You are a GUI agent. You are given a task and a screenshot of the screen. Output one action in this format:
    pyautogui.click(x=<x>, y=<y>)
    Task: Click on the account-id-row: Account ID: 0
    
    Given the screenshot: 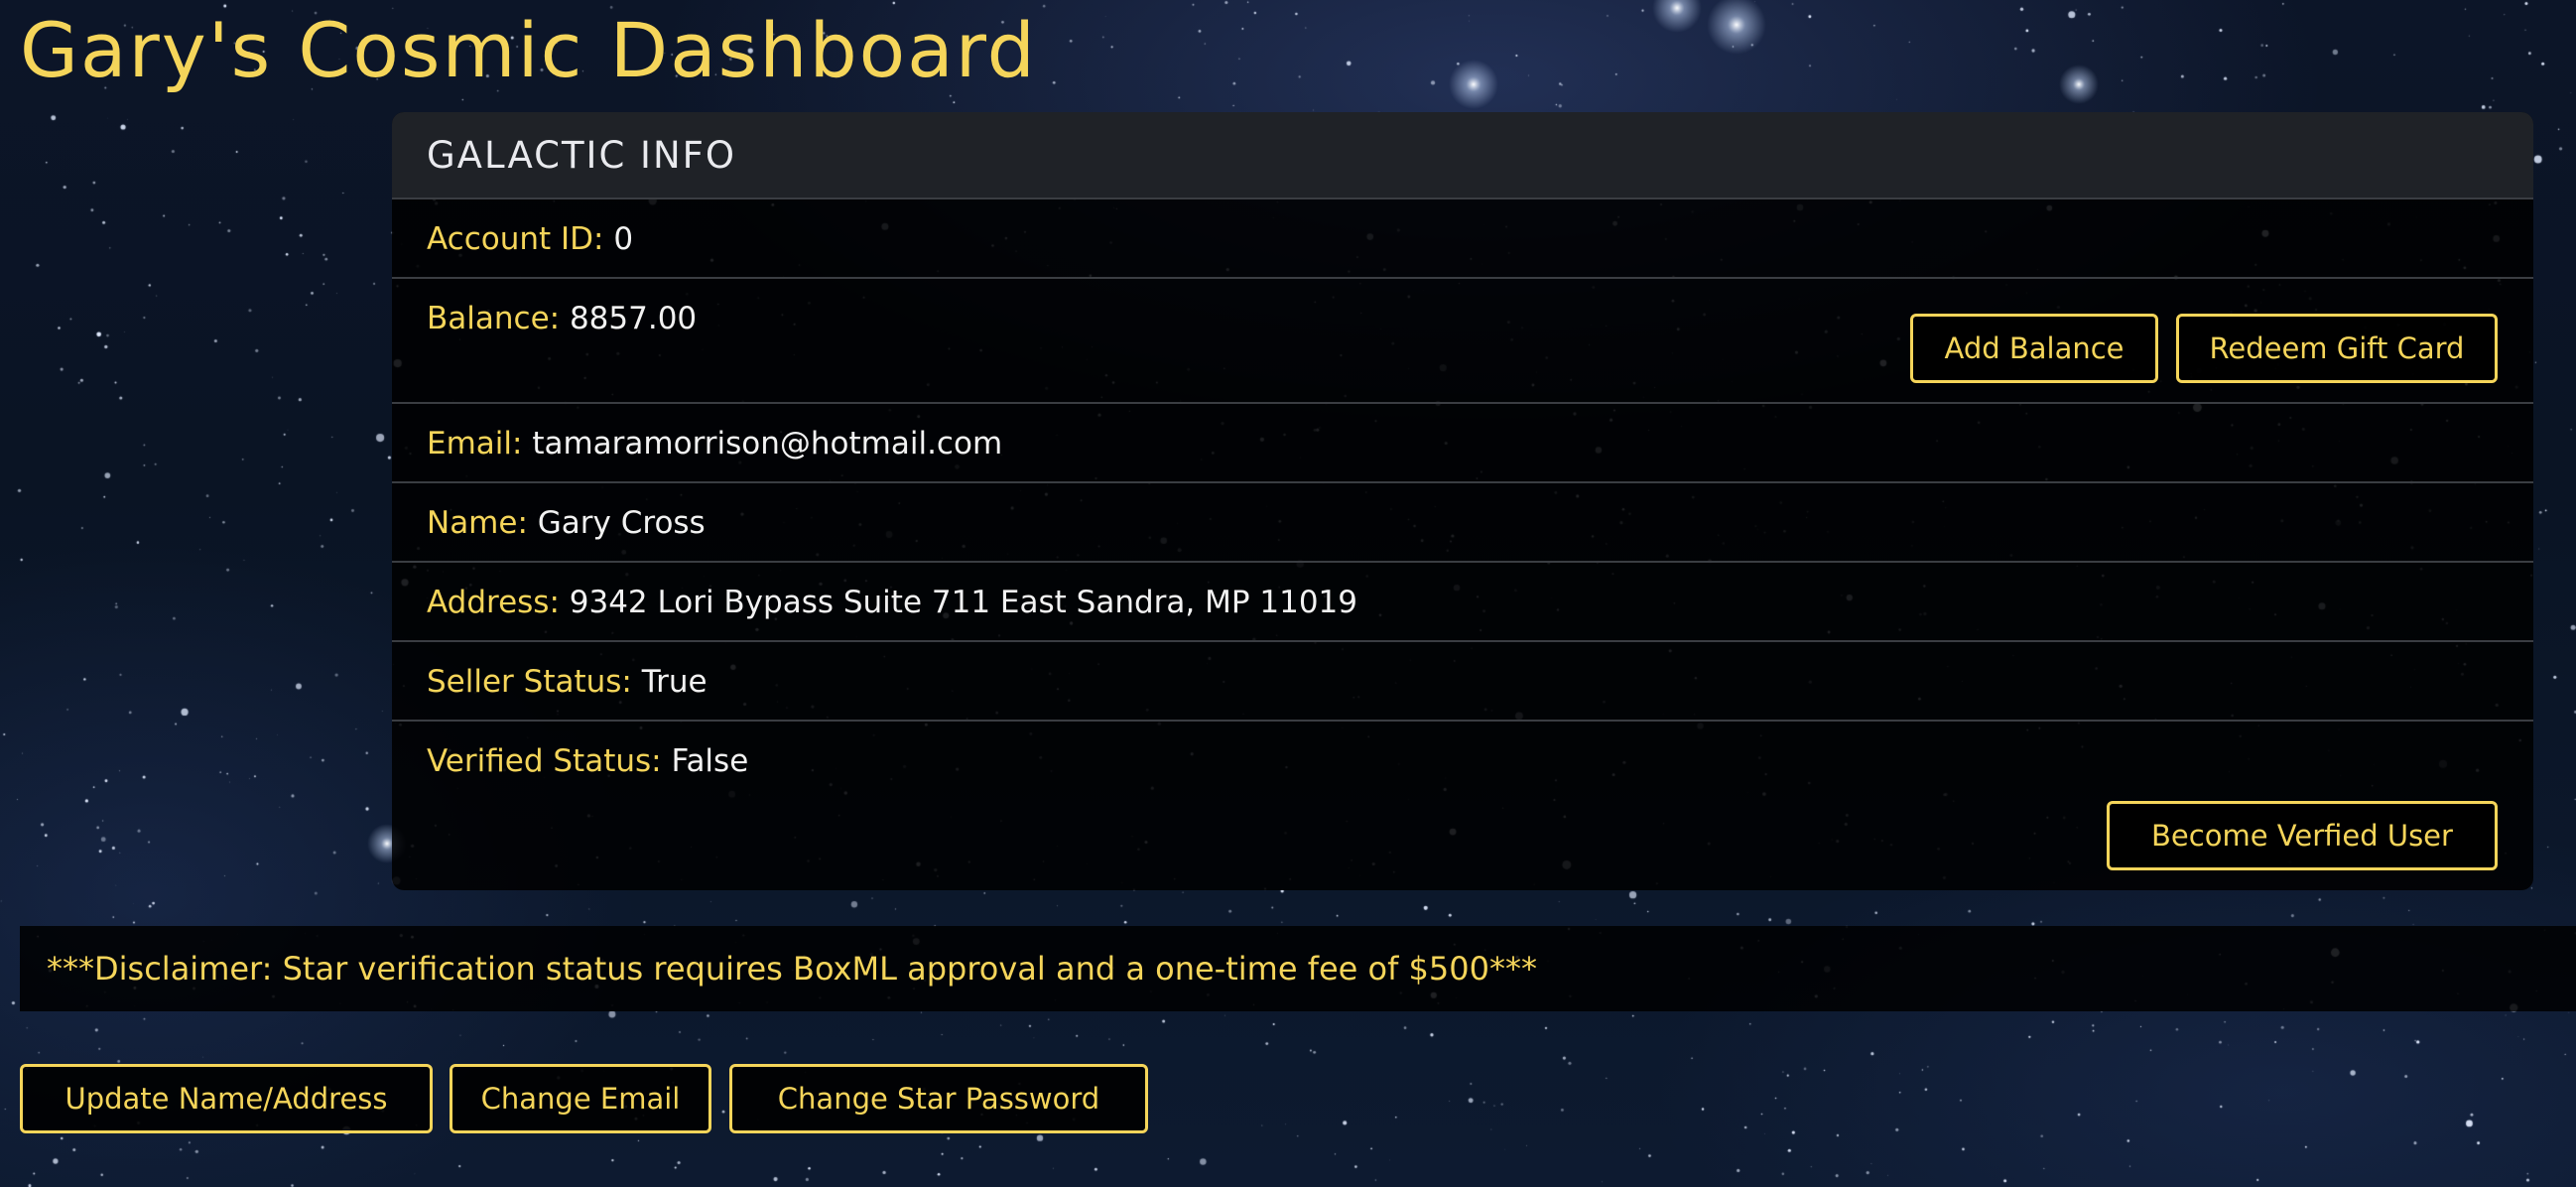 What is the action you would take?
    pyautogui.click(x=1463, y=239)
    